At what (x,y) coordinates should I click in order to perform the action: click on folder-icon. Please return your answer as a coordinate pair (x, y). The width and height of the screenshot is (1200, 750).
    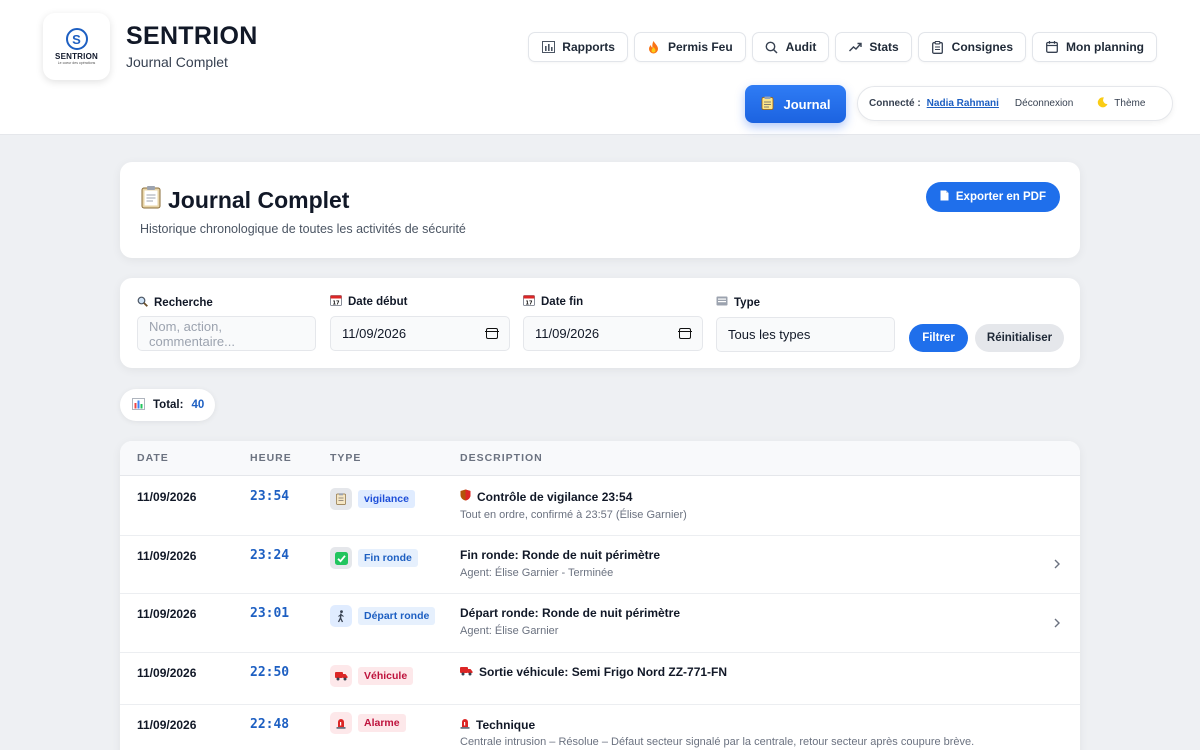
    Looking at the image, I should click on (722, 302).